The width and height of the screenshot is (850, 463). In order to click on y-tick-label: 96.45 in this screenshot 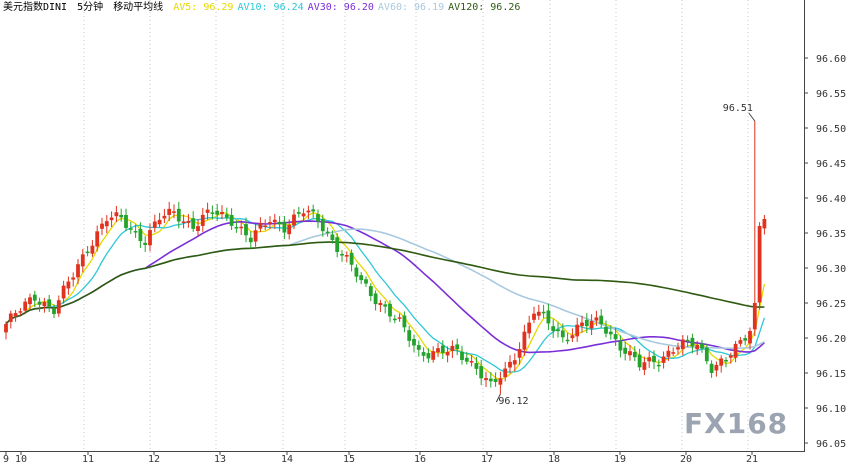, I will do `click(831, 164)`.